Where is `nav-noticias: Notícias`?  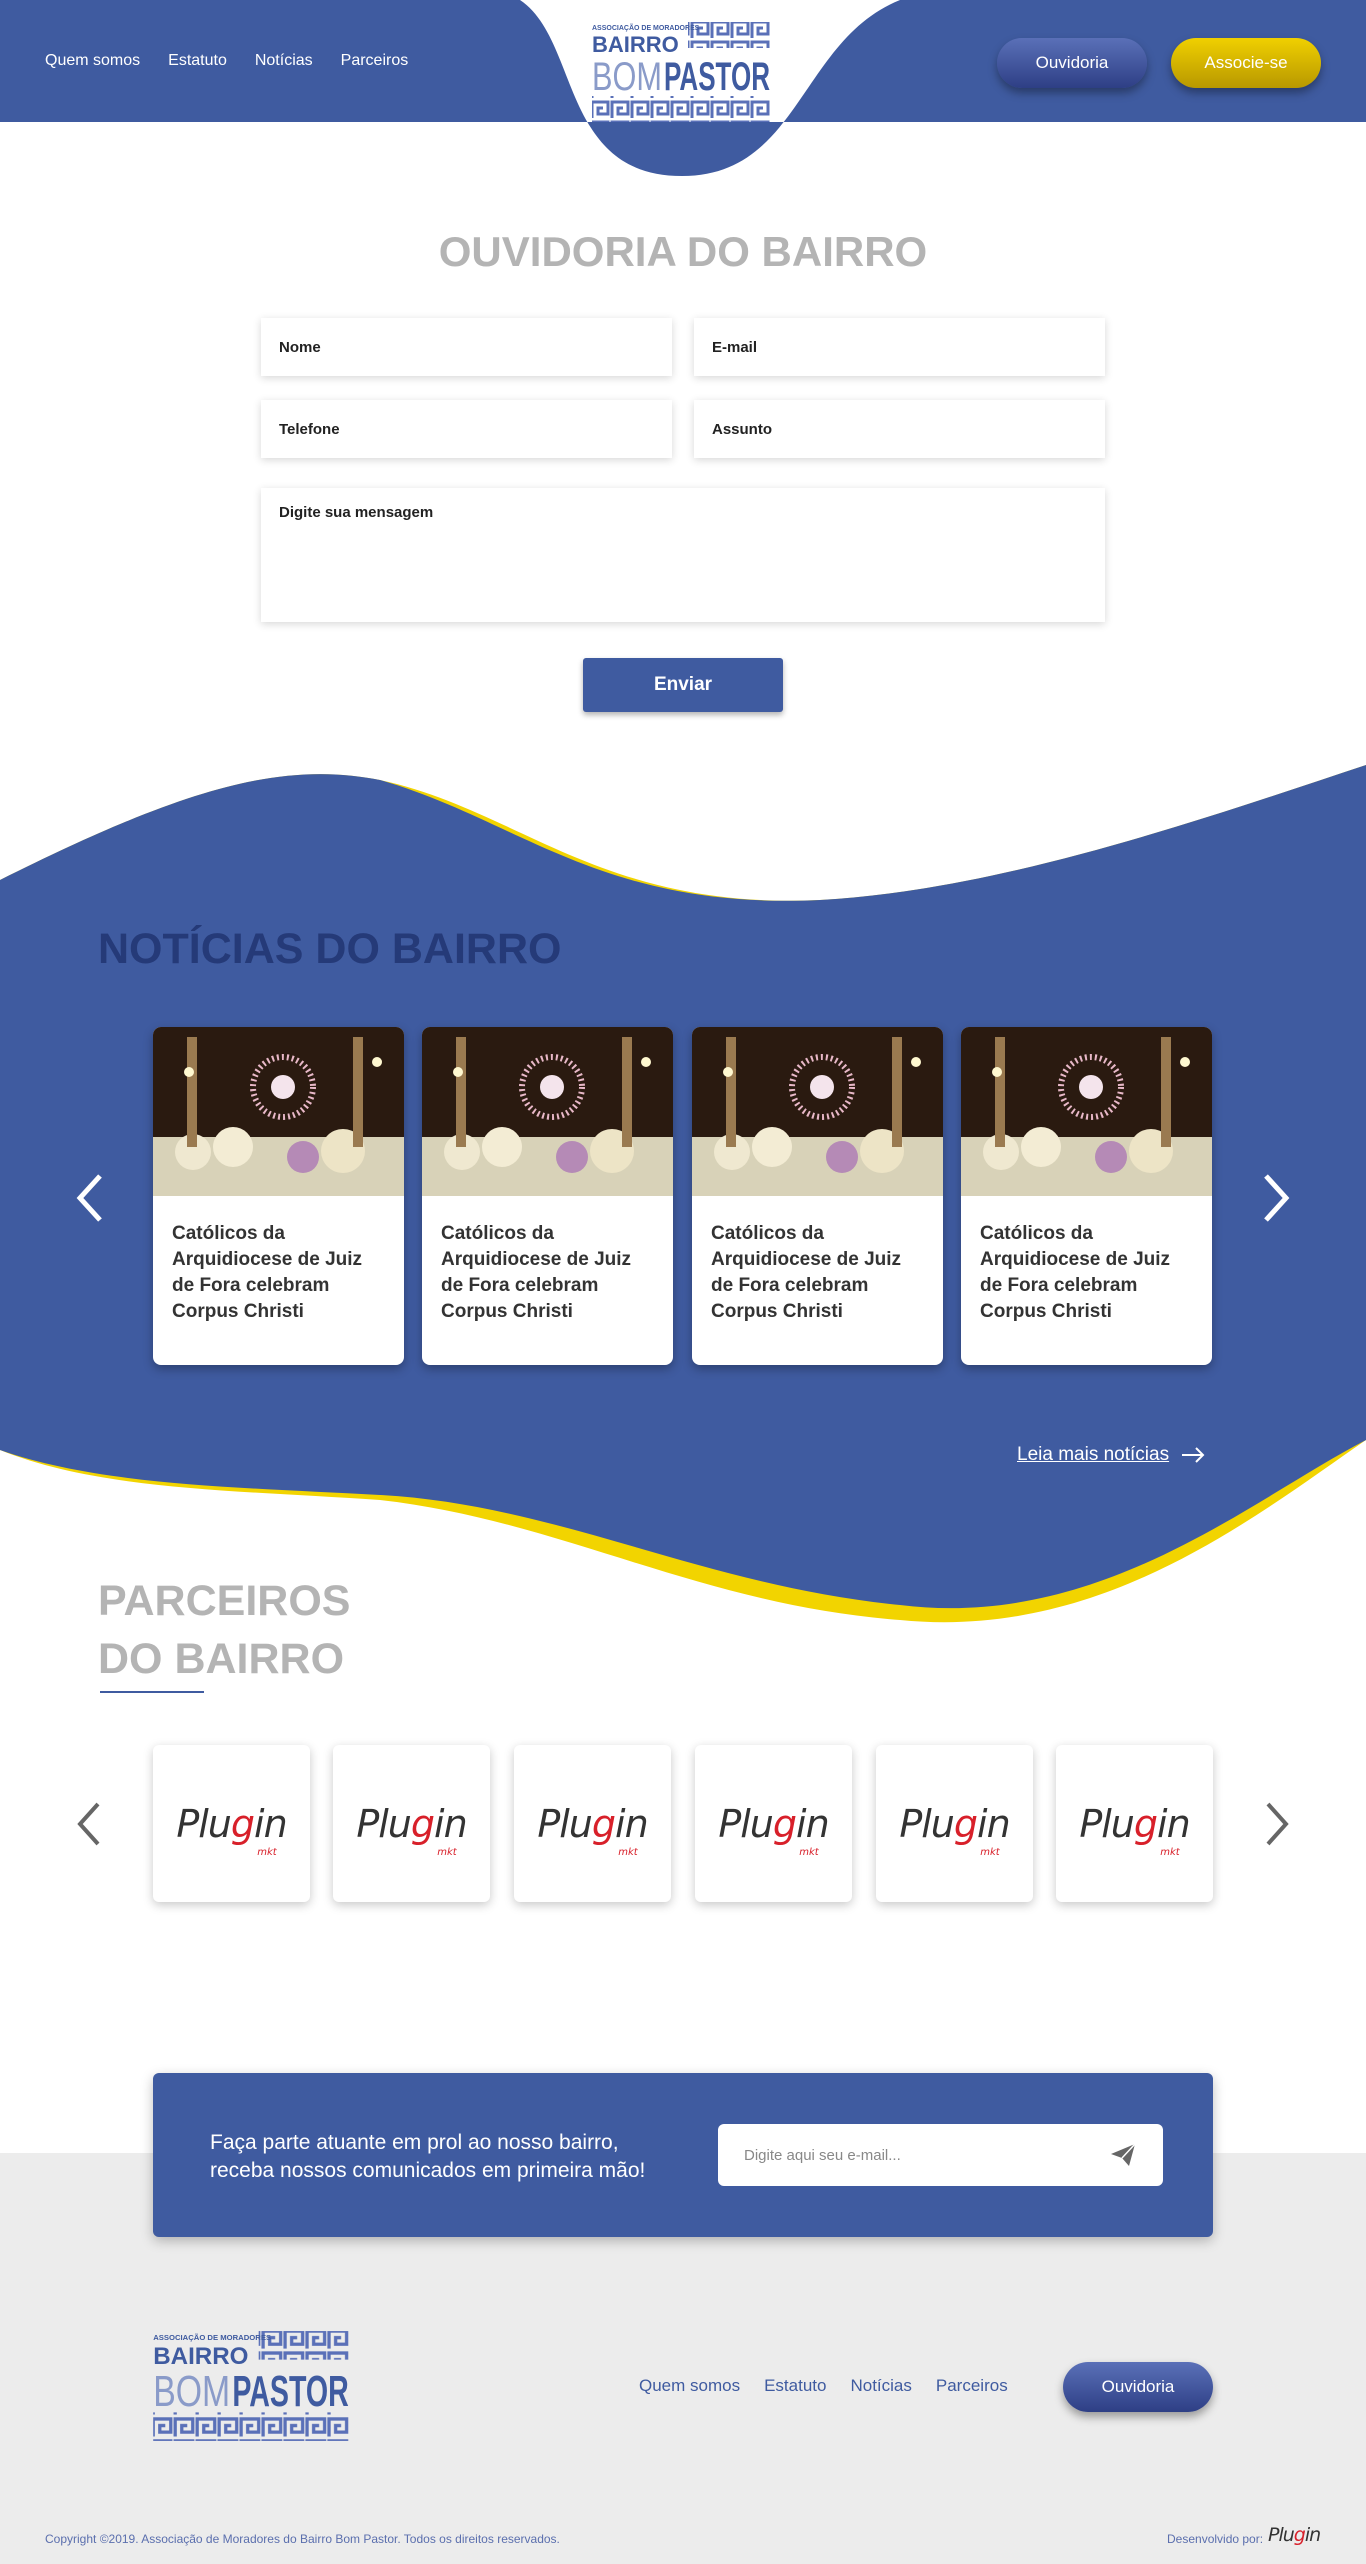
nav-noticias: Notícias is located at coordinates (284, 61).